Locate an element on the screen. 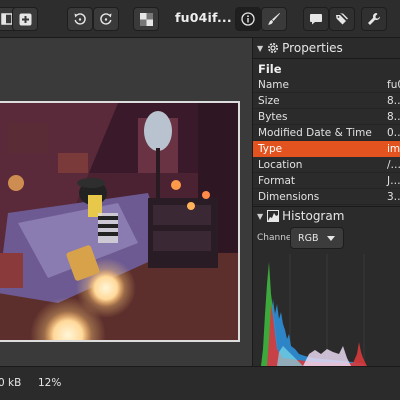 The image size is (400, 400). wrench-icon is located at coordinates (374, 18).